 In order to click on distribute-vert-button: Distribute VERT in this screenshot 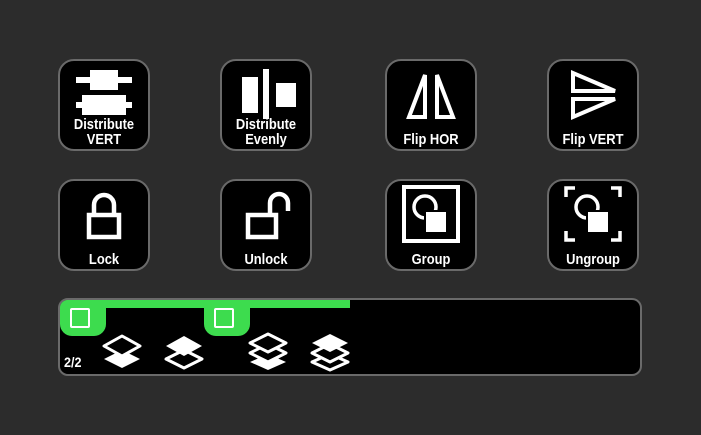, I will do `click(104, 105)`.